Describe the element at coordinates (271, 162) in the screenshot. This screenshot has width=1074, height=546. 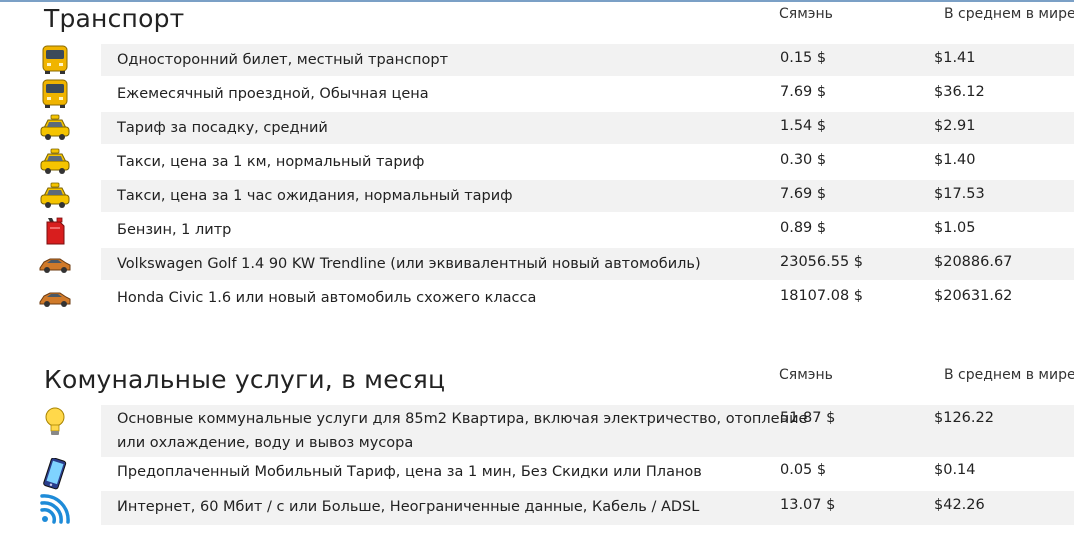
I see `row-label: Такси, цена за 1 км, нормальный тариф` at that location.